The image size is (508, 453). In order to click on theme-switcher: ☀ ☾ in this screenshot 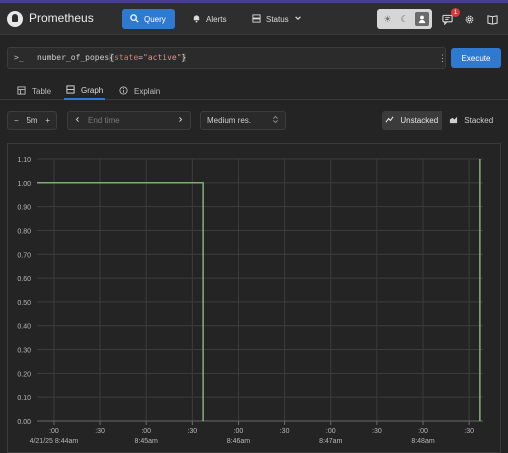, I will do `click(404, 19)`.